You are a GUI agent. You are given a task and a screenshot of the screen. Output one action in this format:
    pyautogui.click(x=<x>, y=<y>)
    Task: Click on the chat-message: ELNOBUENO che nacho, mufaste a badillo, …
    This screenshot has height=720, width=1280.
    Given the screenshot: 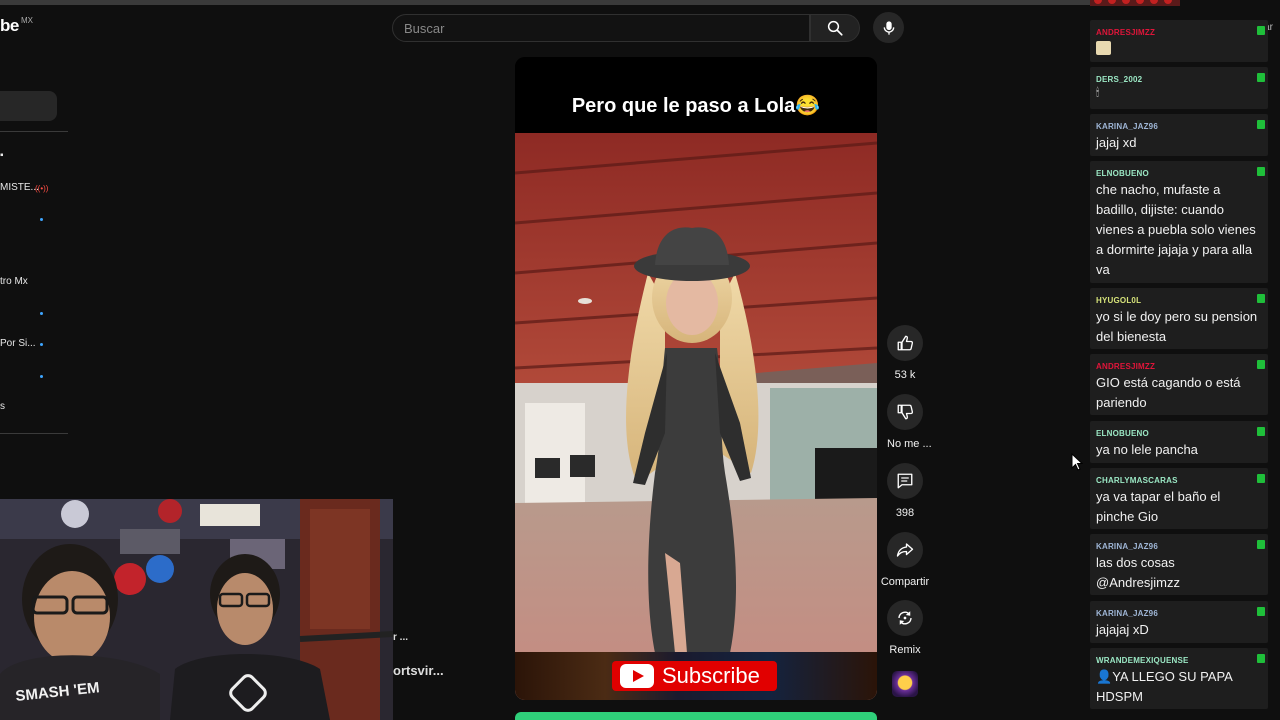 What is the action you would take?
    pyautogui.click(x=1179, y=222)
    